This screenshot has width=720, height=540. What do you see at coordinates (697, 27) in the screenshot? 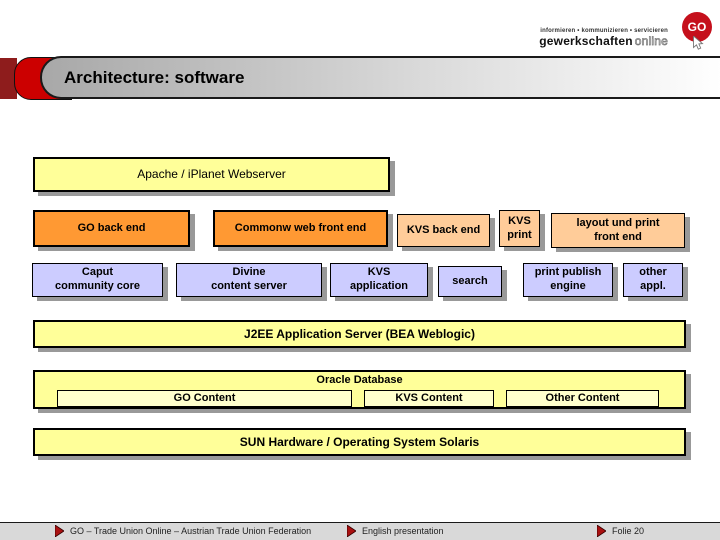
I see `go-balloon-label: GO` at bounding box center [697, 27].